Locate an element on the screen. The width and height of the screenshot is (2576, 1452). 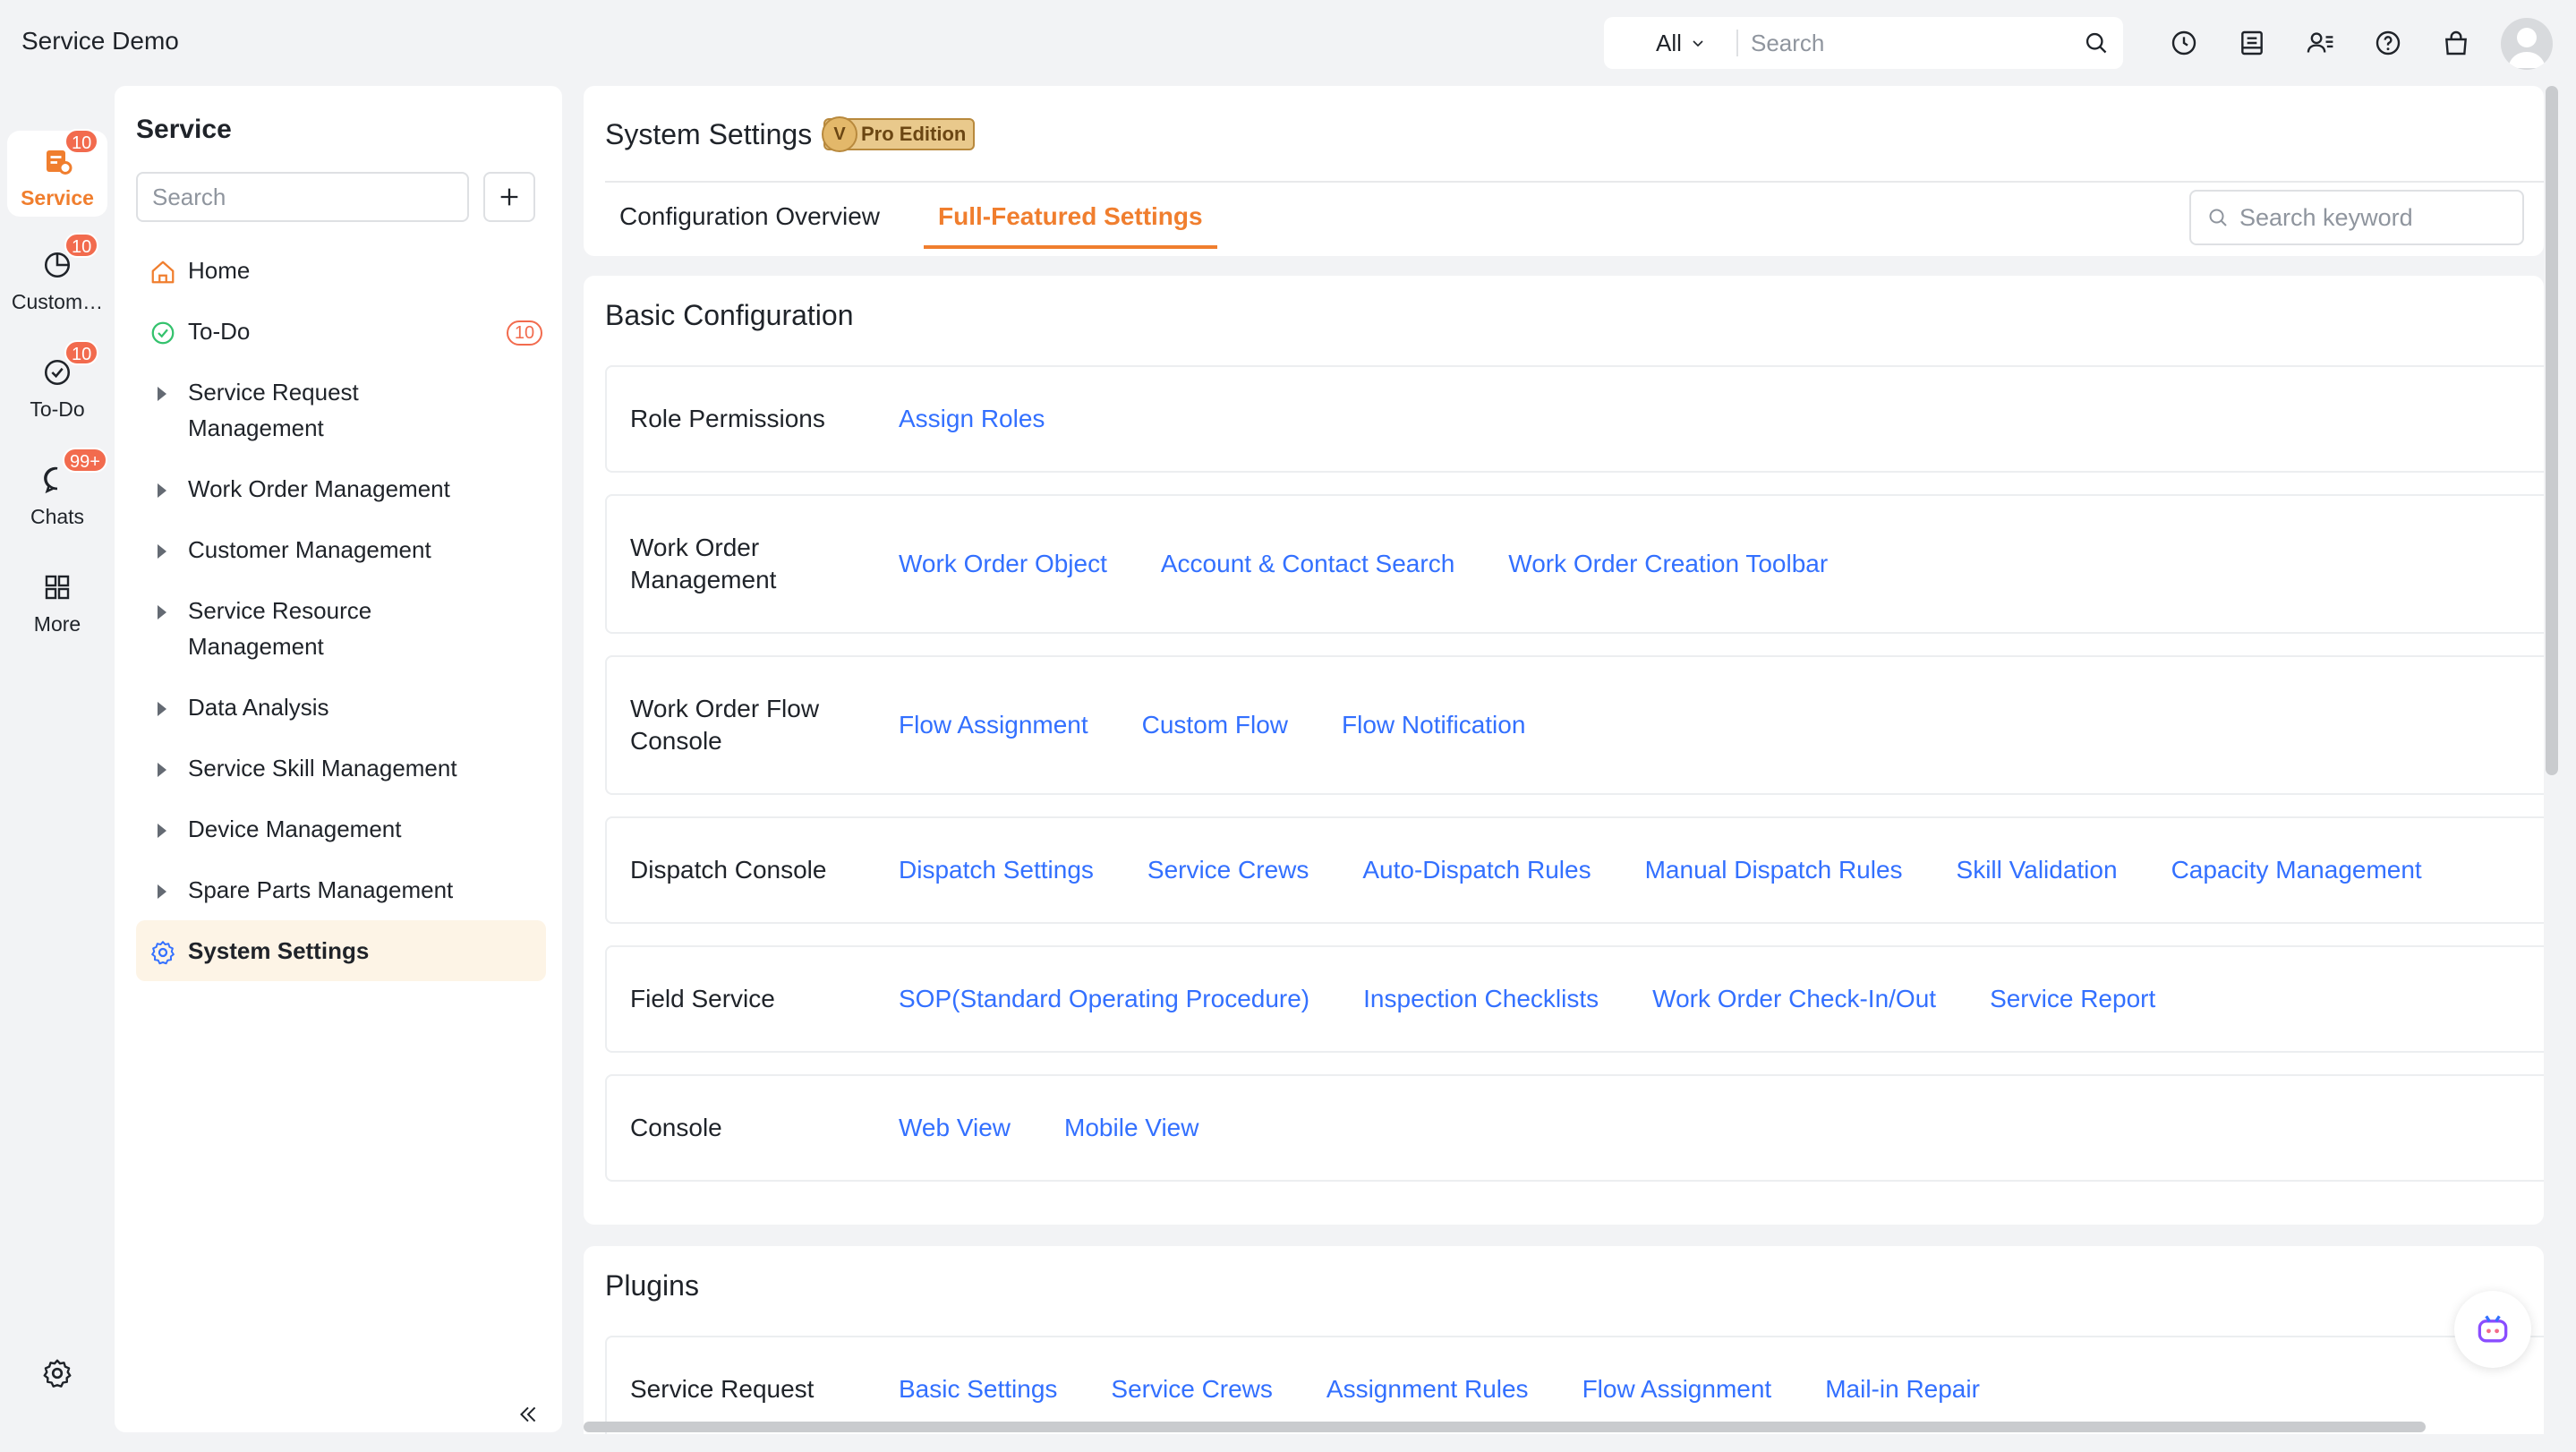
search-scope-dropdown: All is located at coordinates (1666, 43).